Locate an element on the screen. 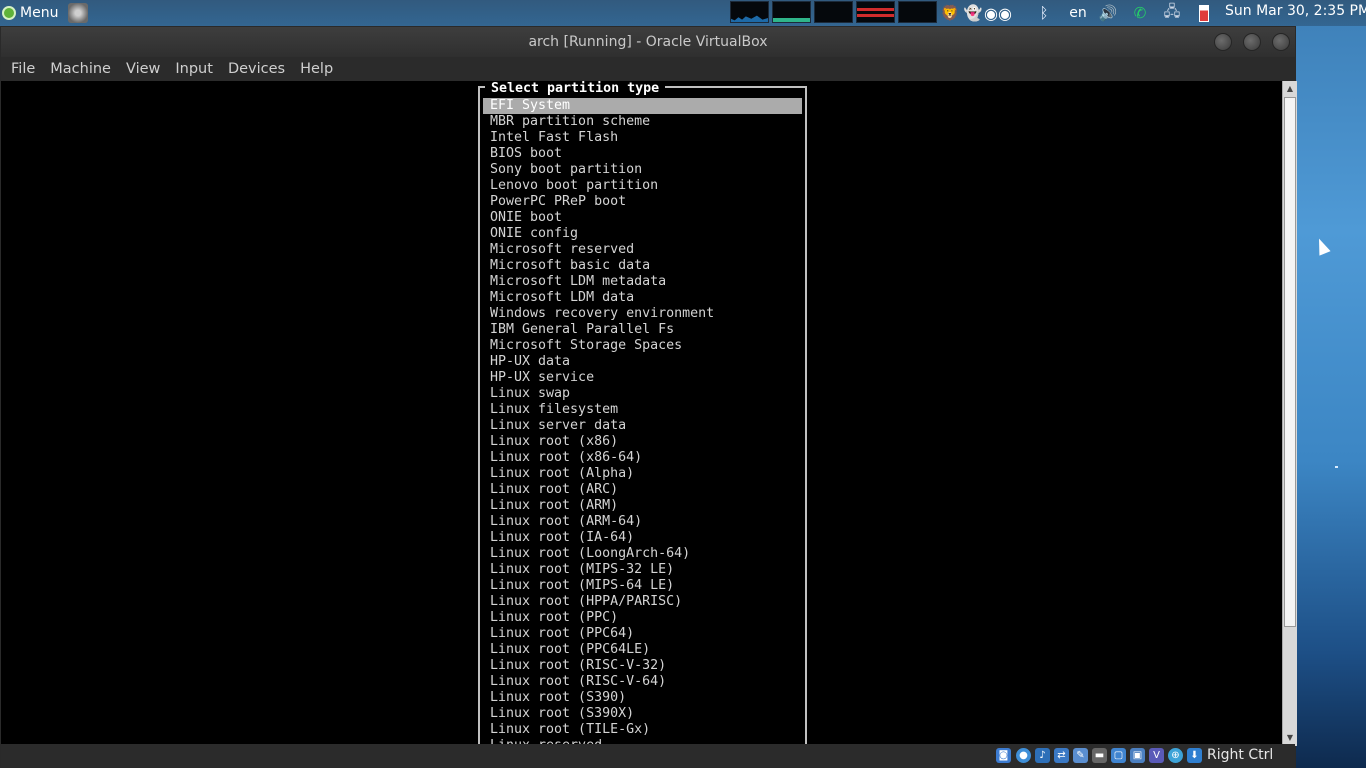 The width and height of the screenshot is (1366, 768). partition-type-item: Linux root (RISC-V-32) is located at coordinates (642, 666).